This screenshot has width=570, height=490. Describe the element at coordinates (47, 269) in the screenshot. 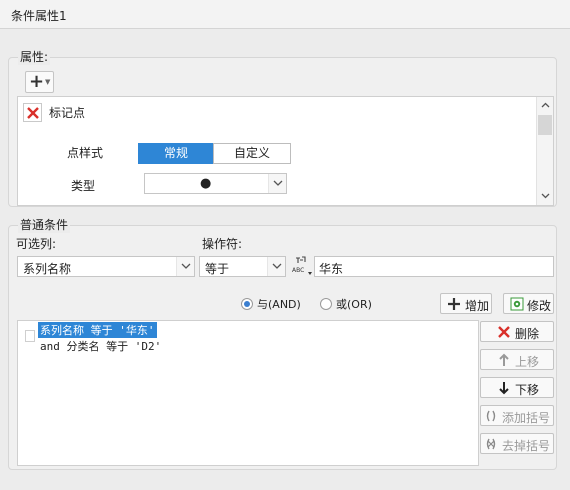

I see `selectable-column-value: 系列名称` at that location.